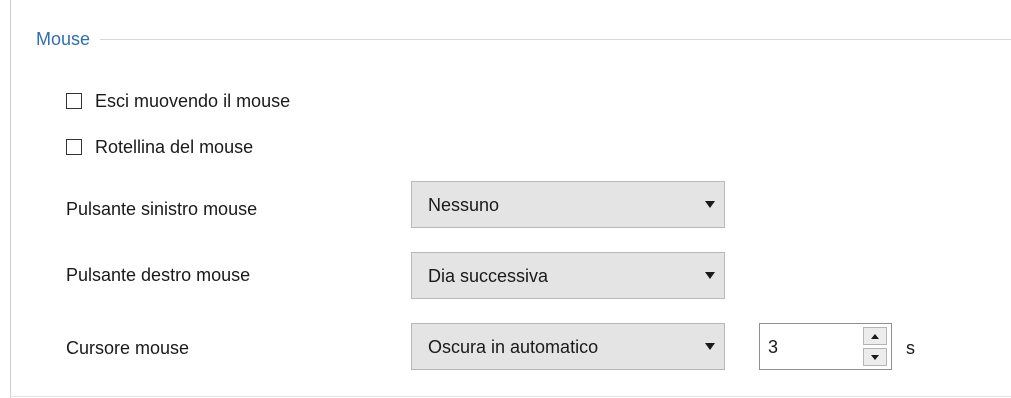 The image size is (1011, 398). I want to click on cursor-timeout-spinner: 3, so click(825, 346).